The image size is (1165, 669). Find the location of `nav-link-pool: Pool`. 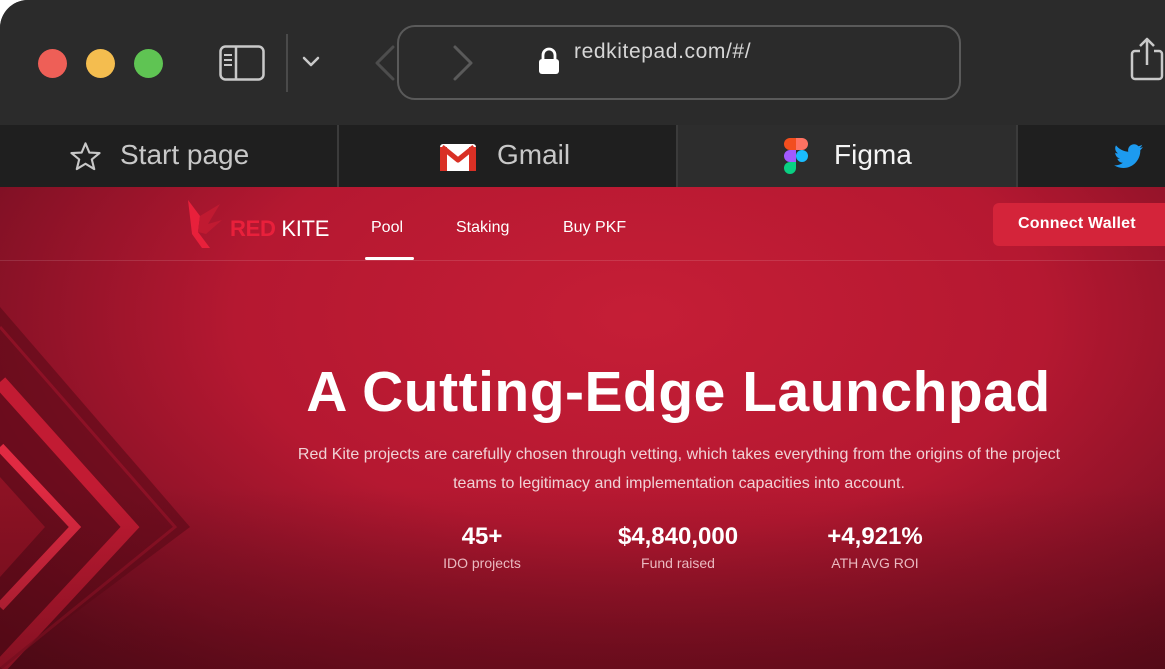

nav-link-pool: Pool is located at coordinates (387, 228).